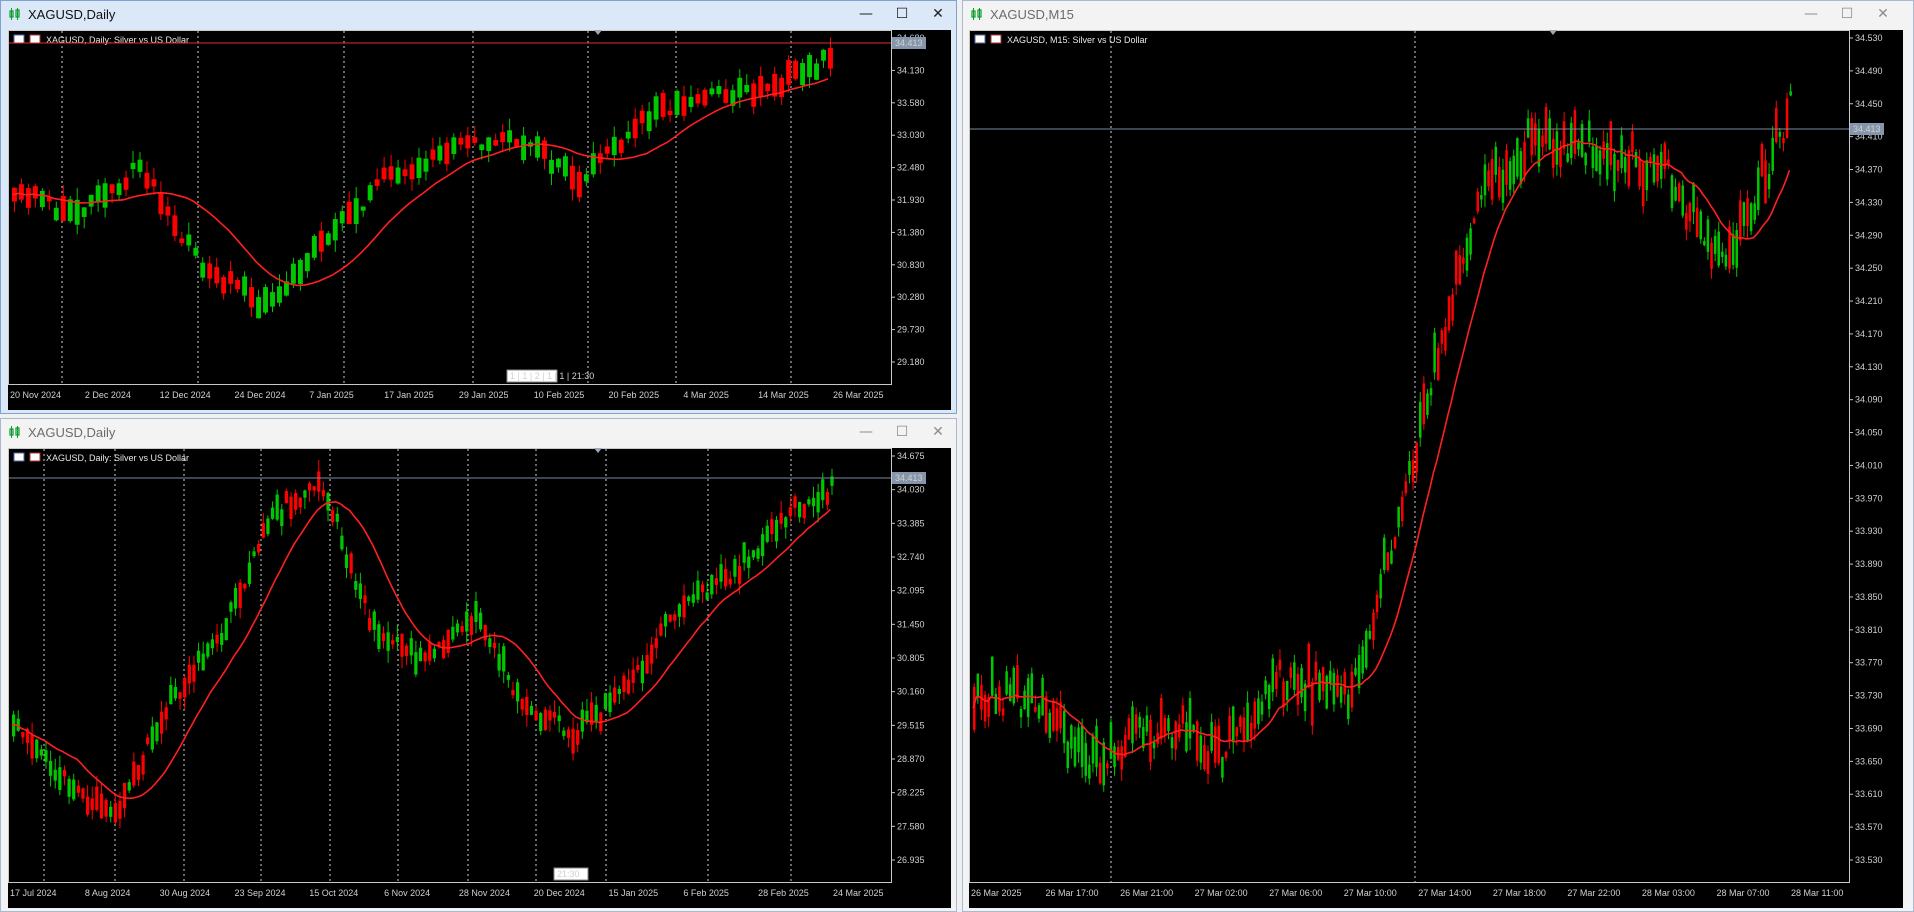  Describe the element at coordinates (1742, 893) in the screenshot. I see `date-label: 28 Mar 07:00` at that location.